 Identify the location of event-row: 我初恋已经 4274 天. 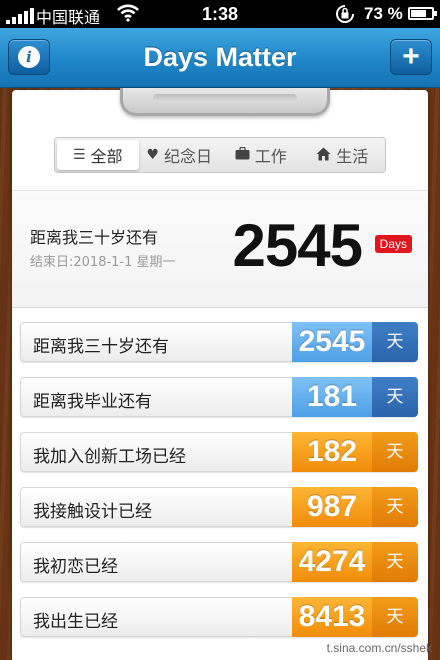
(219, 562).